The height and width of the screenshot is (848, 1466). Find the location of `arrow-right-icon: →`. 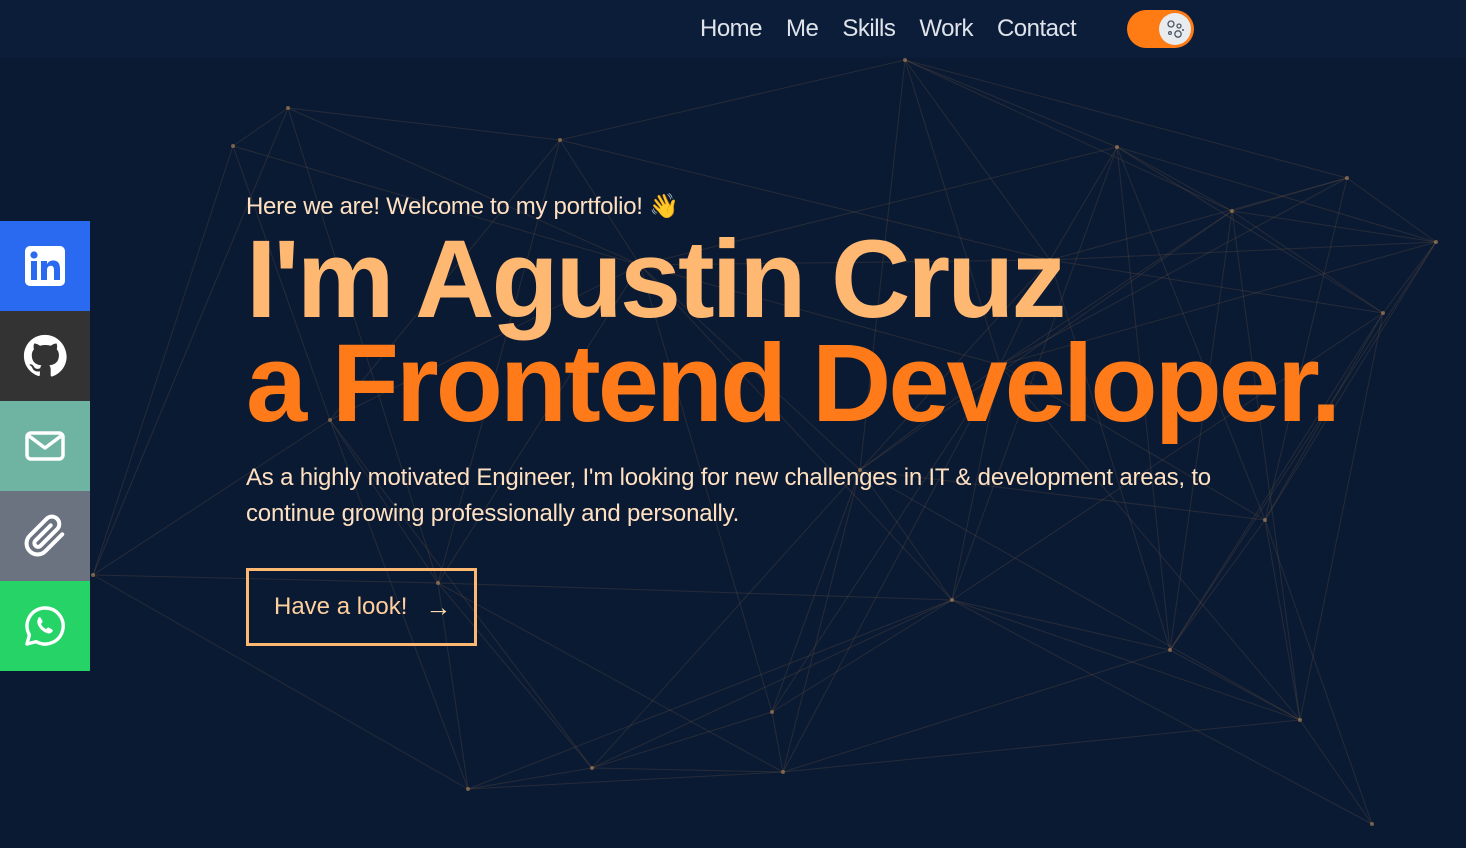

arrow-right-icon: → is located at coordinates (438, 606).